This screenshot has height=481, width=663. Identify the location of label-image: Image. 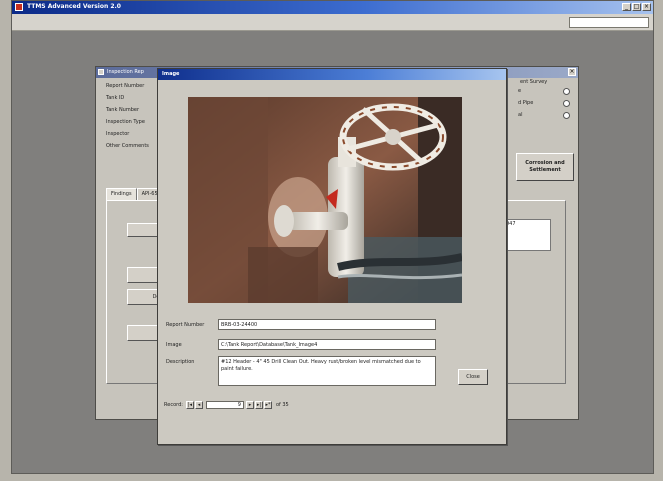
(174, 345).